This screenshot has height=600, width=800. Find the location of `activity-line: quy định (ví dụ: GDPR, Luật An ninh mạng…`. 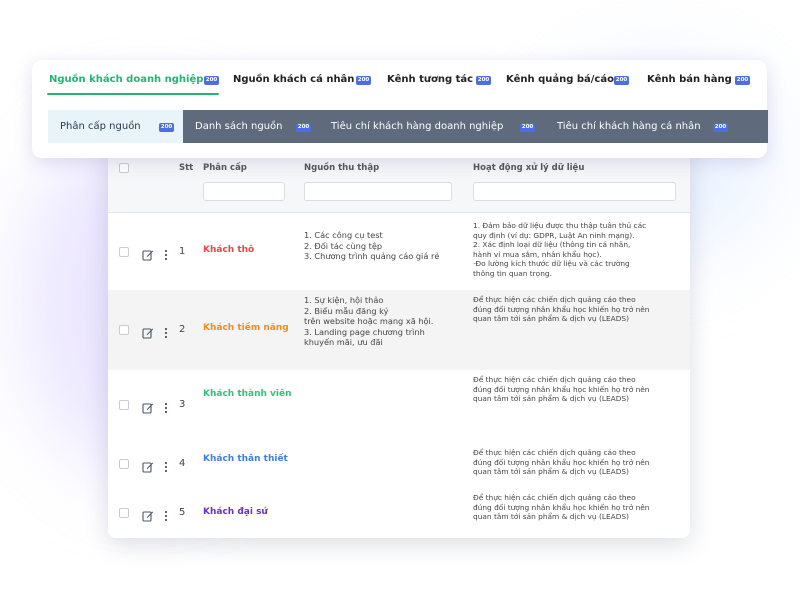

activity-line: quy định (ví dụ: GDPR, Luật An ninh mạng… is located at coordinates (554, 235).